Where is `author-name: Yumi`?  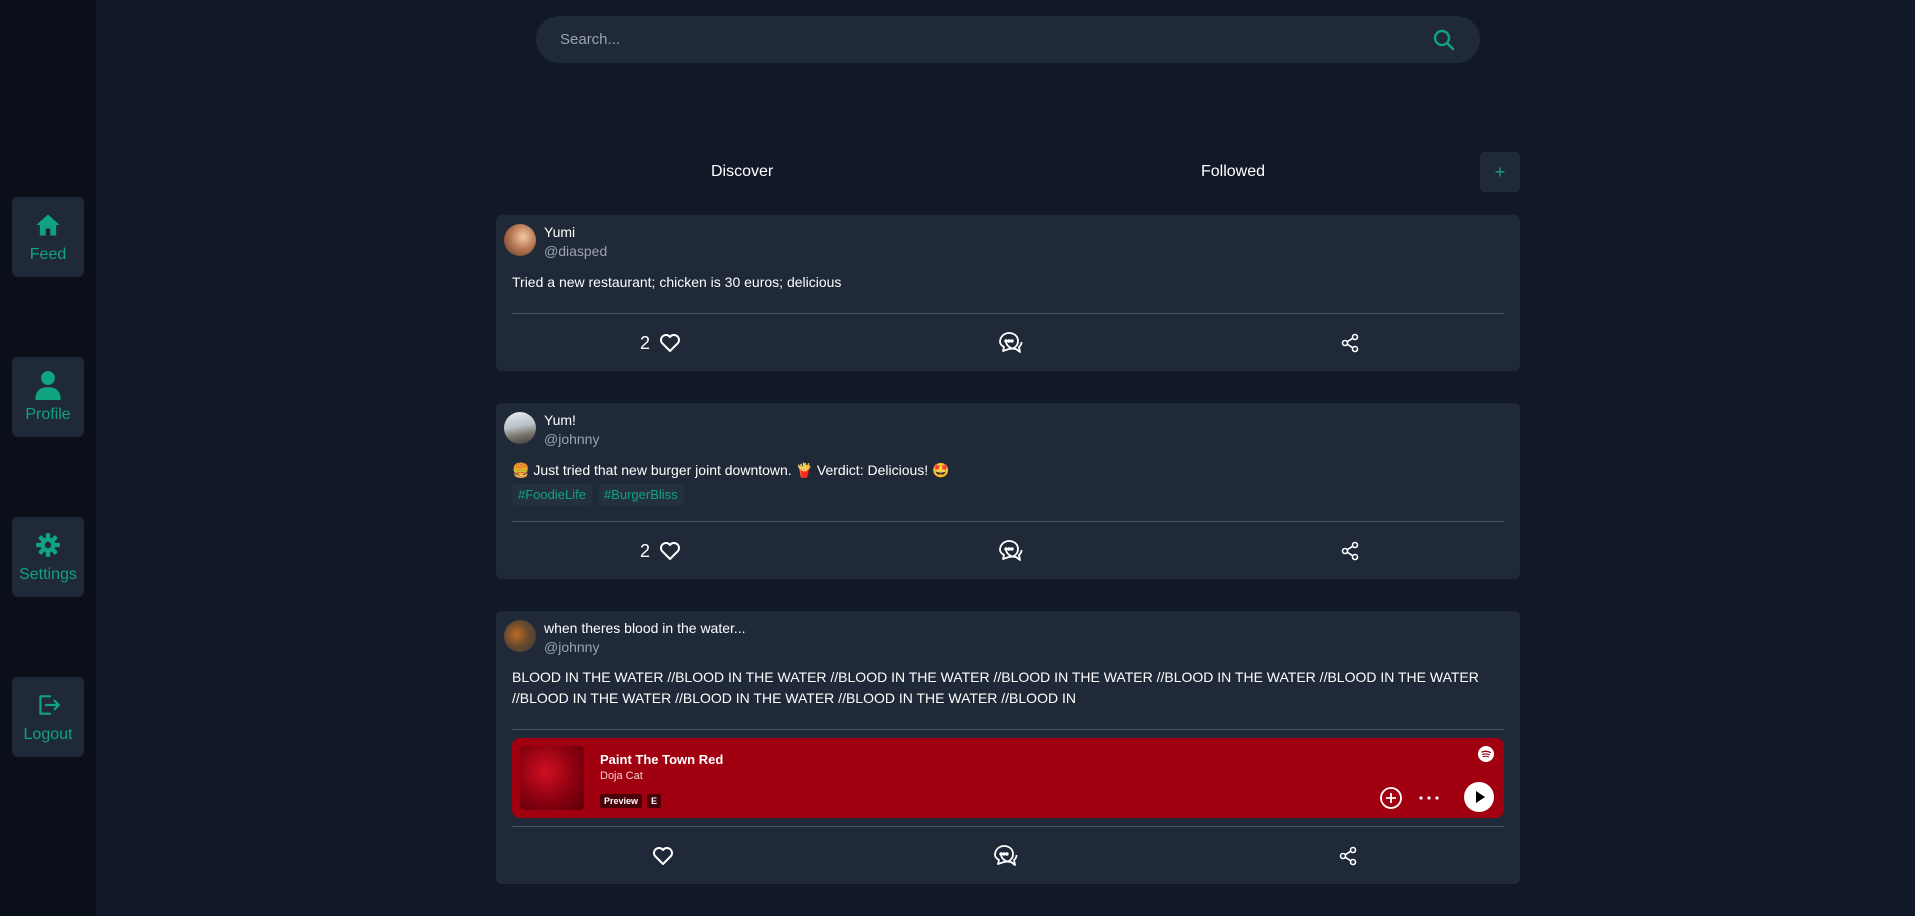 author-name: Yumi is located at coordinates (575, 232).